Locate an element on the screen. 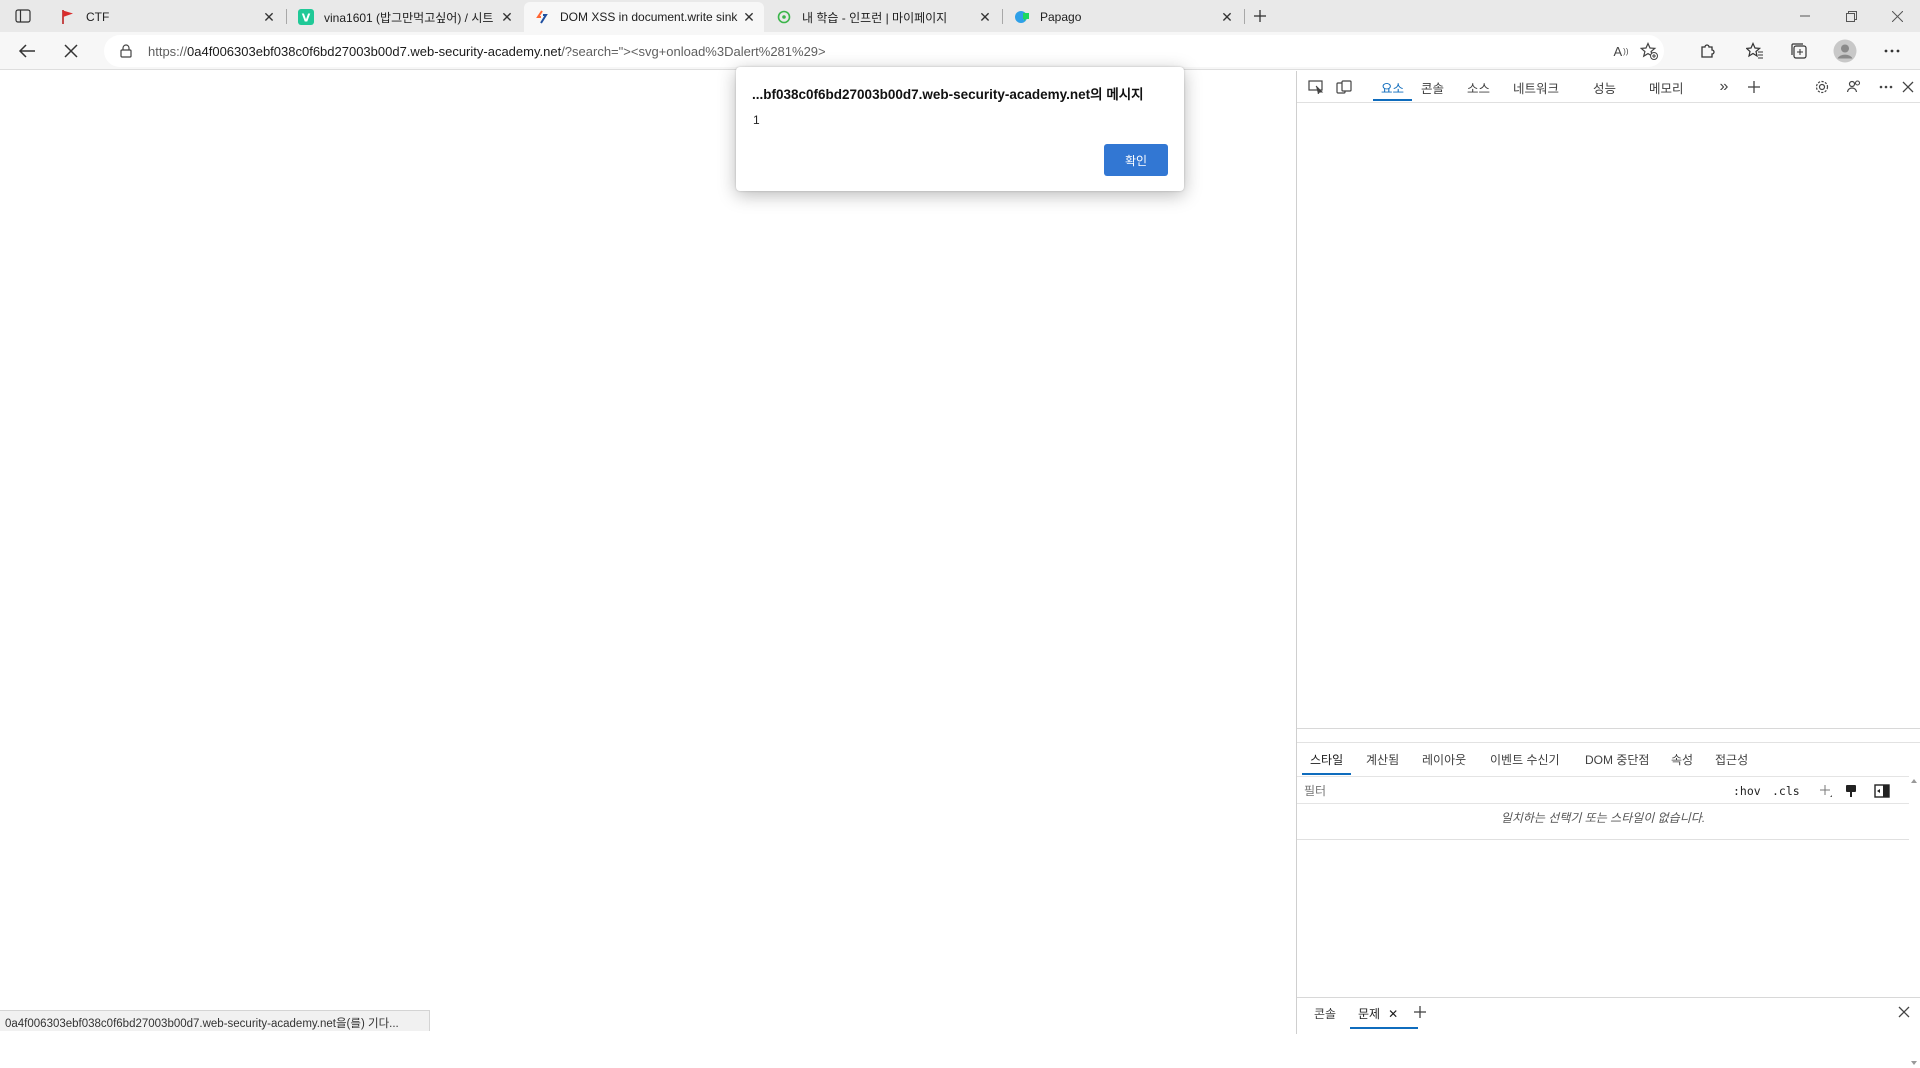  customize-devtools-button is located at coordinates (1886, 87).